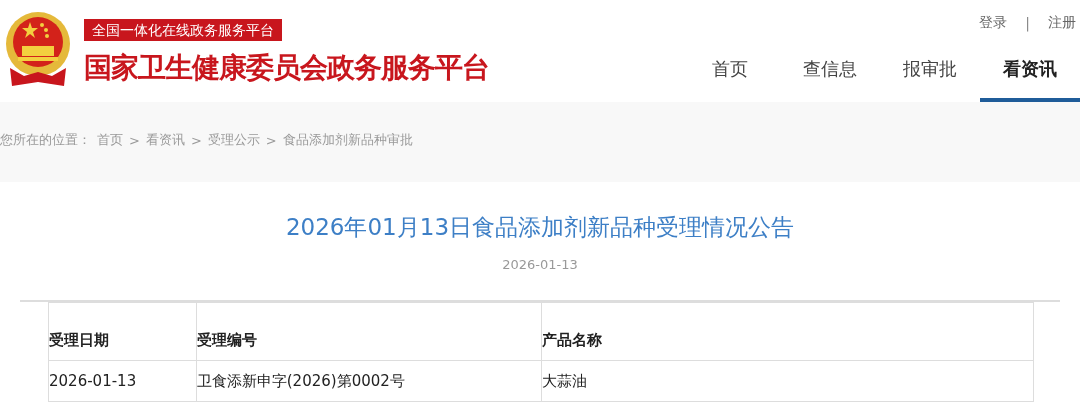  What do you see at coordinates (368, 381) in the screenshot?
I see `table-cell: 卫食添新申字(2026)第0002号` at bounding box center [368, 381].